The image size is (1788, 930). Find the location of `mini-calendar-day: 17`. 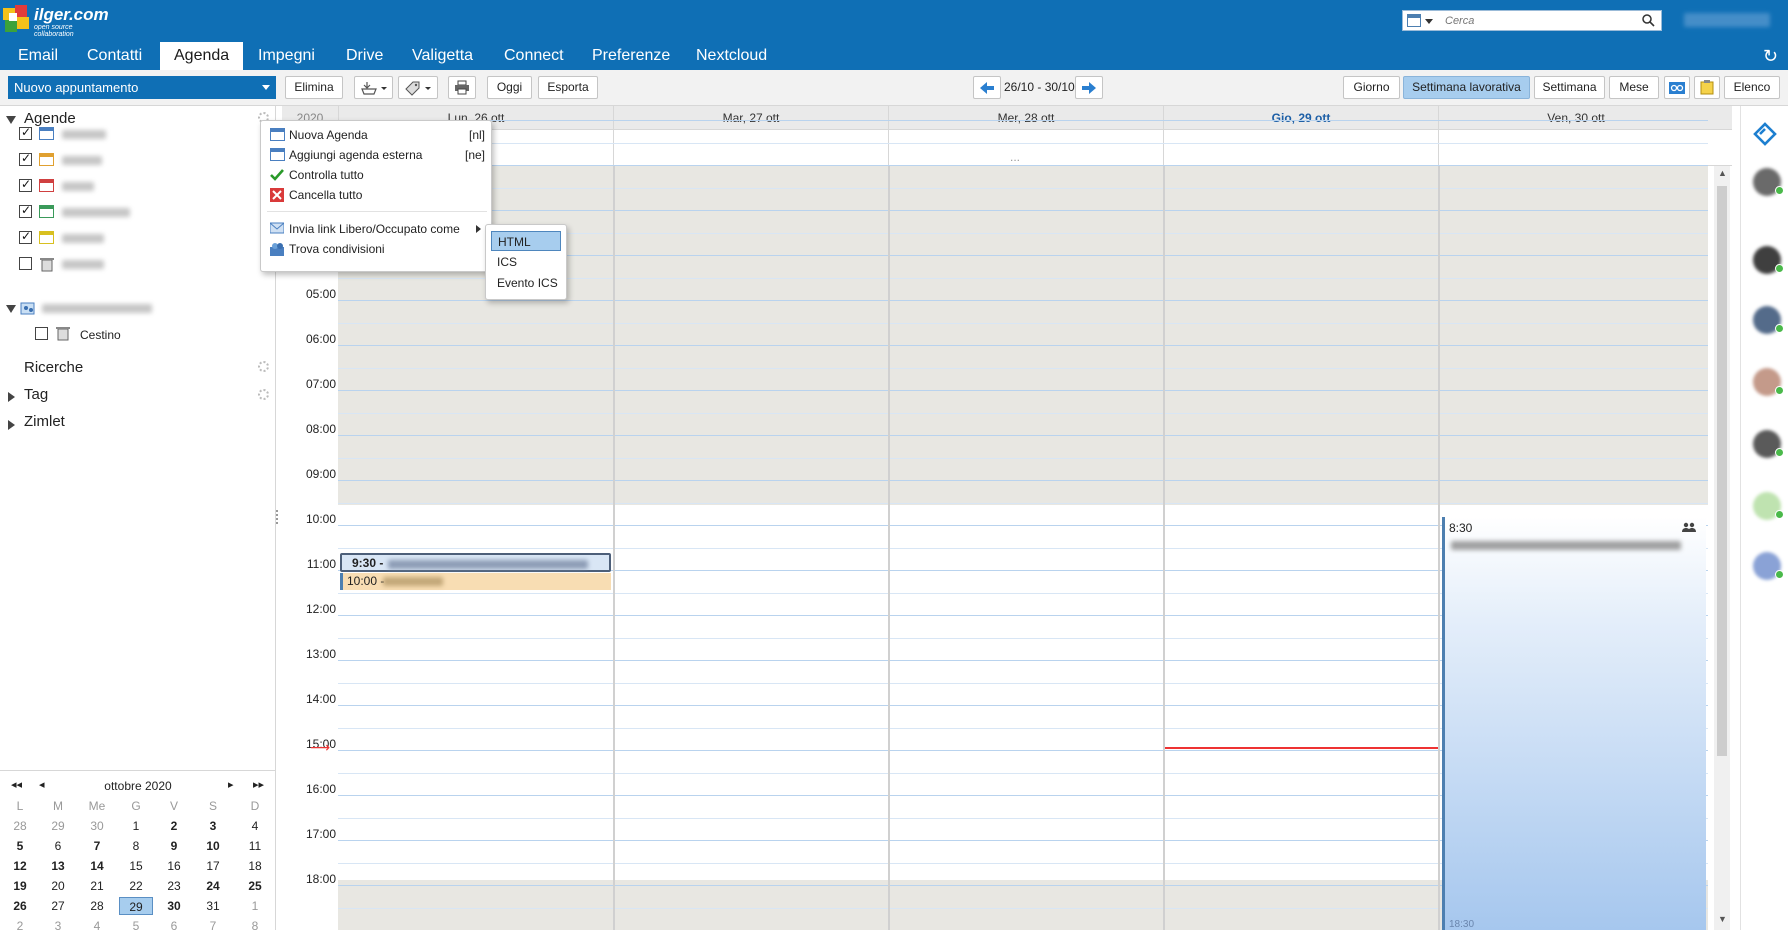

mini-calendar-day: 17 is located at coordinates (213, 866).